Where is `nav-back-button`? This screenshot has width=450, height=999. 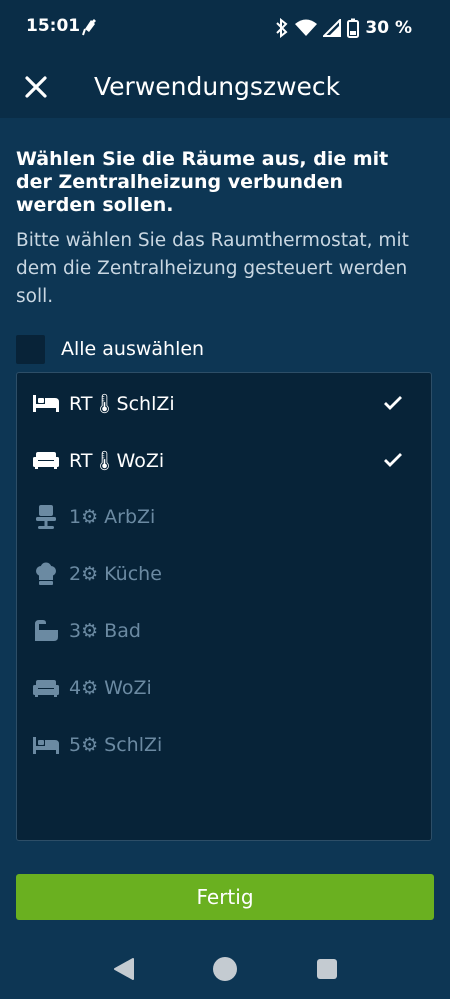
nav-back-button is located at coordinates (124, 969).